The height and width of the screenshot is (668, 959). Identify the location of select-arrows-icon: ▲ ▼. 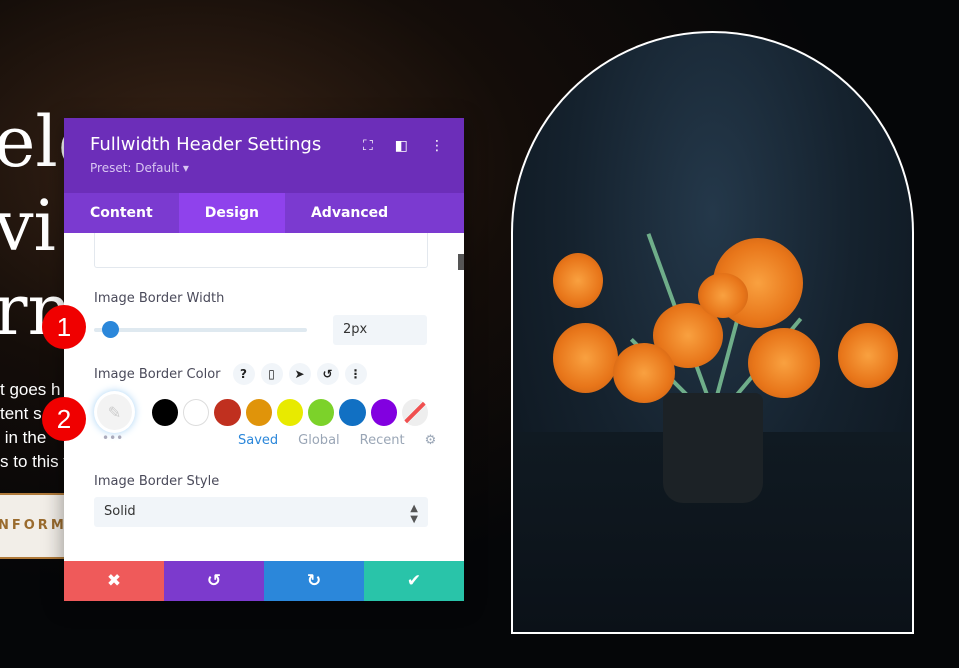
(414, 514).